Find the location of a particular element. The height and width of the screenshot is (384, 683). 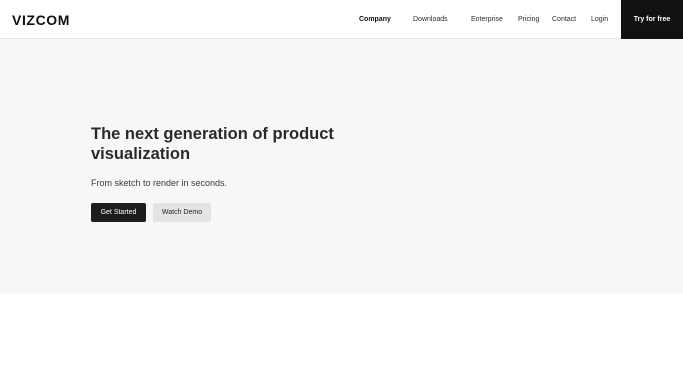

nav-enterprise: Enterprise is located at coordinates (487, 20).